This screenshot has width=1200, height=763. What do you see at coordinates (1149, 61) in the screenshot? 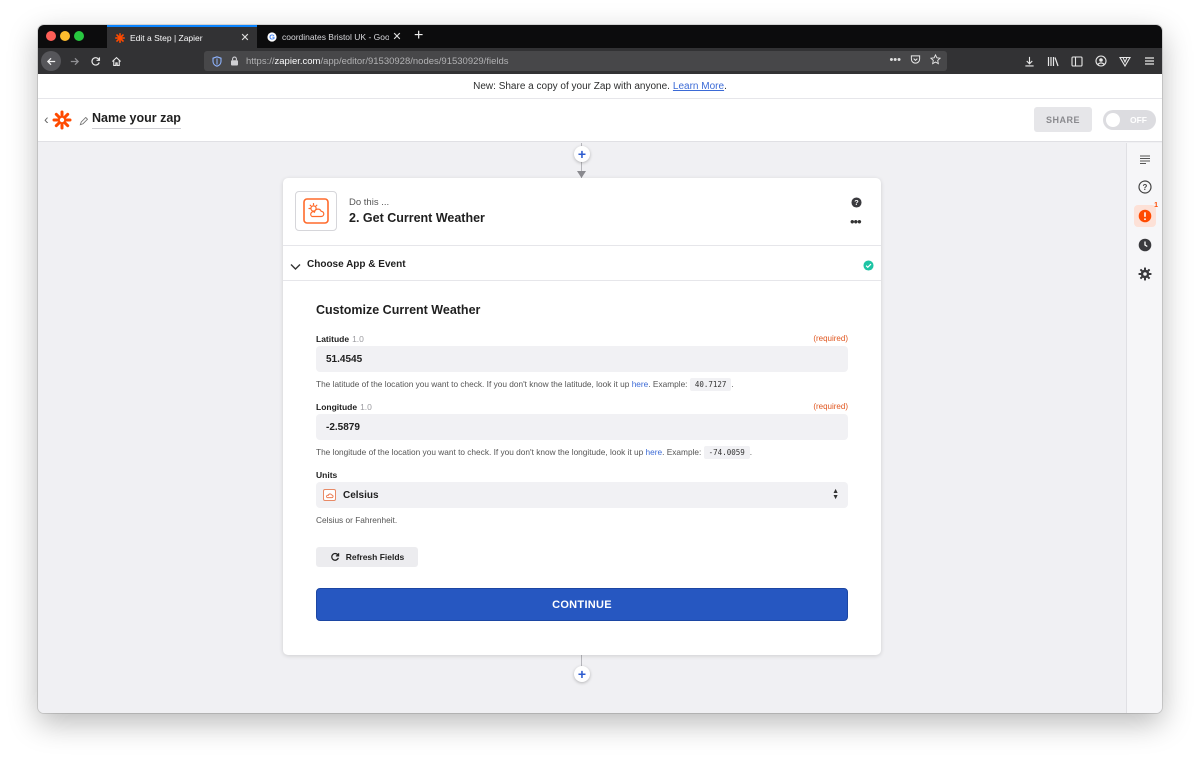
I see `menu-icon` at bounding box center [1149, 61].